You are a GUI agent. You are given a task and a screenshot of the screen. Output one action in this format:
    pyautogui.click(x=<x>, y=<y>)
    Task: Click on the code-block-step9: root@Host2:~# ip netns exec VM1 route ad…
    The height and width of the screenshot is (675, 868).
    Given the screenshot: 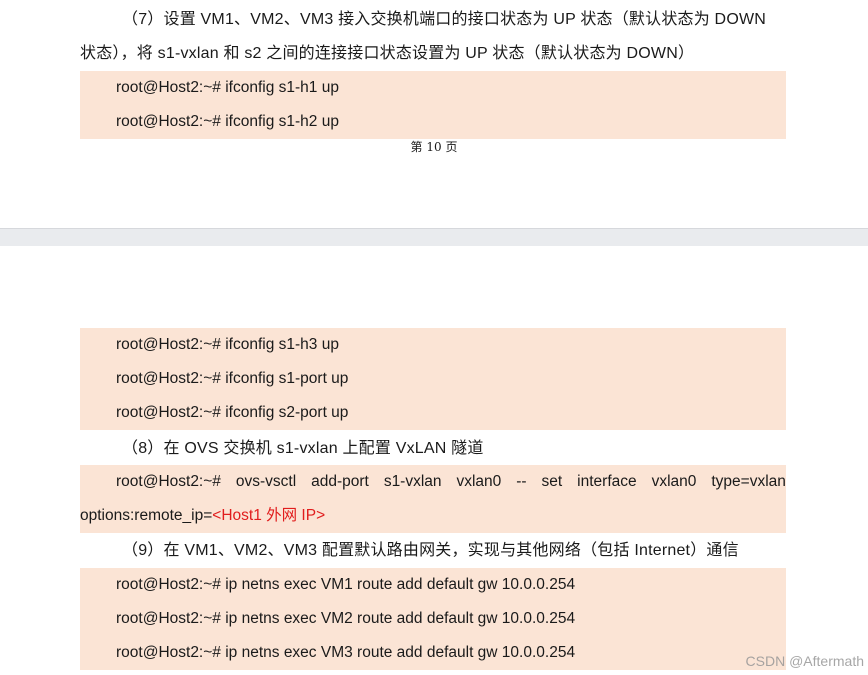 What is the action you would take?
    pyautogui.click(x=433, y=619)
    